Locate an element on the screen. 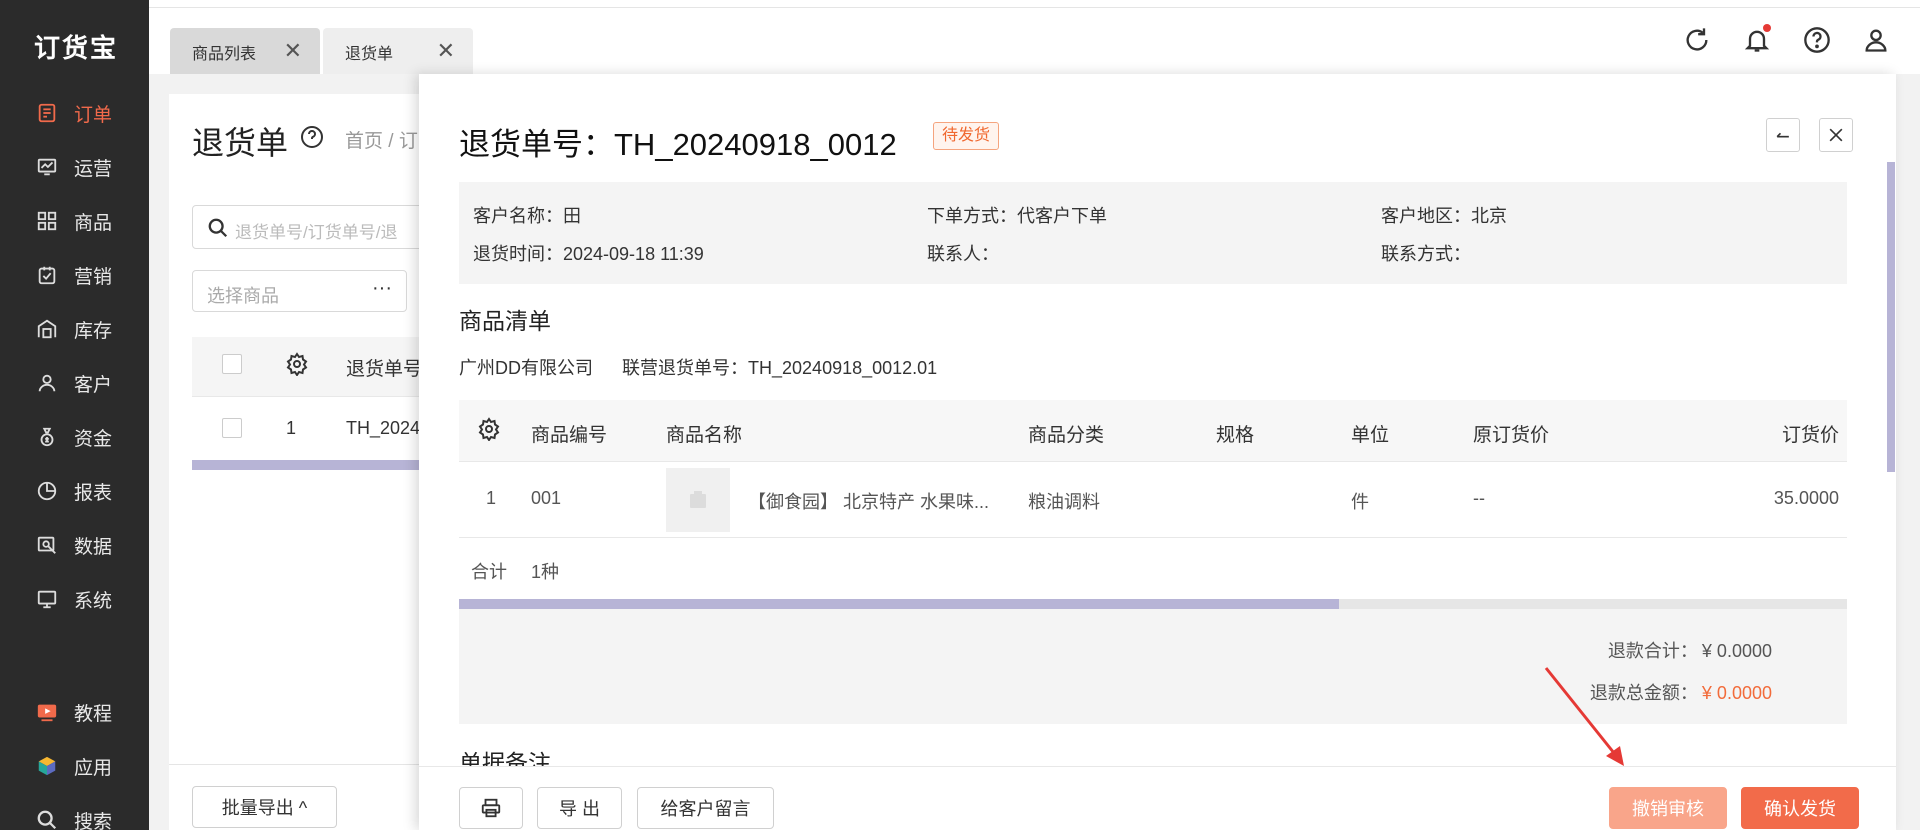 Image resolution: width=1920 pixels, height=830 pixels. sidebar-item-operation: 运营 is located at coordinates (74, 167).